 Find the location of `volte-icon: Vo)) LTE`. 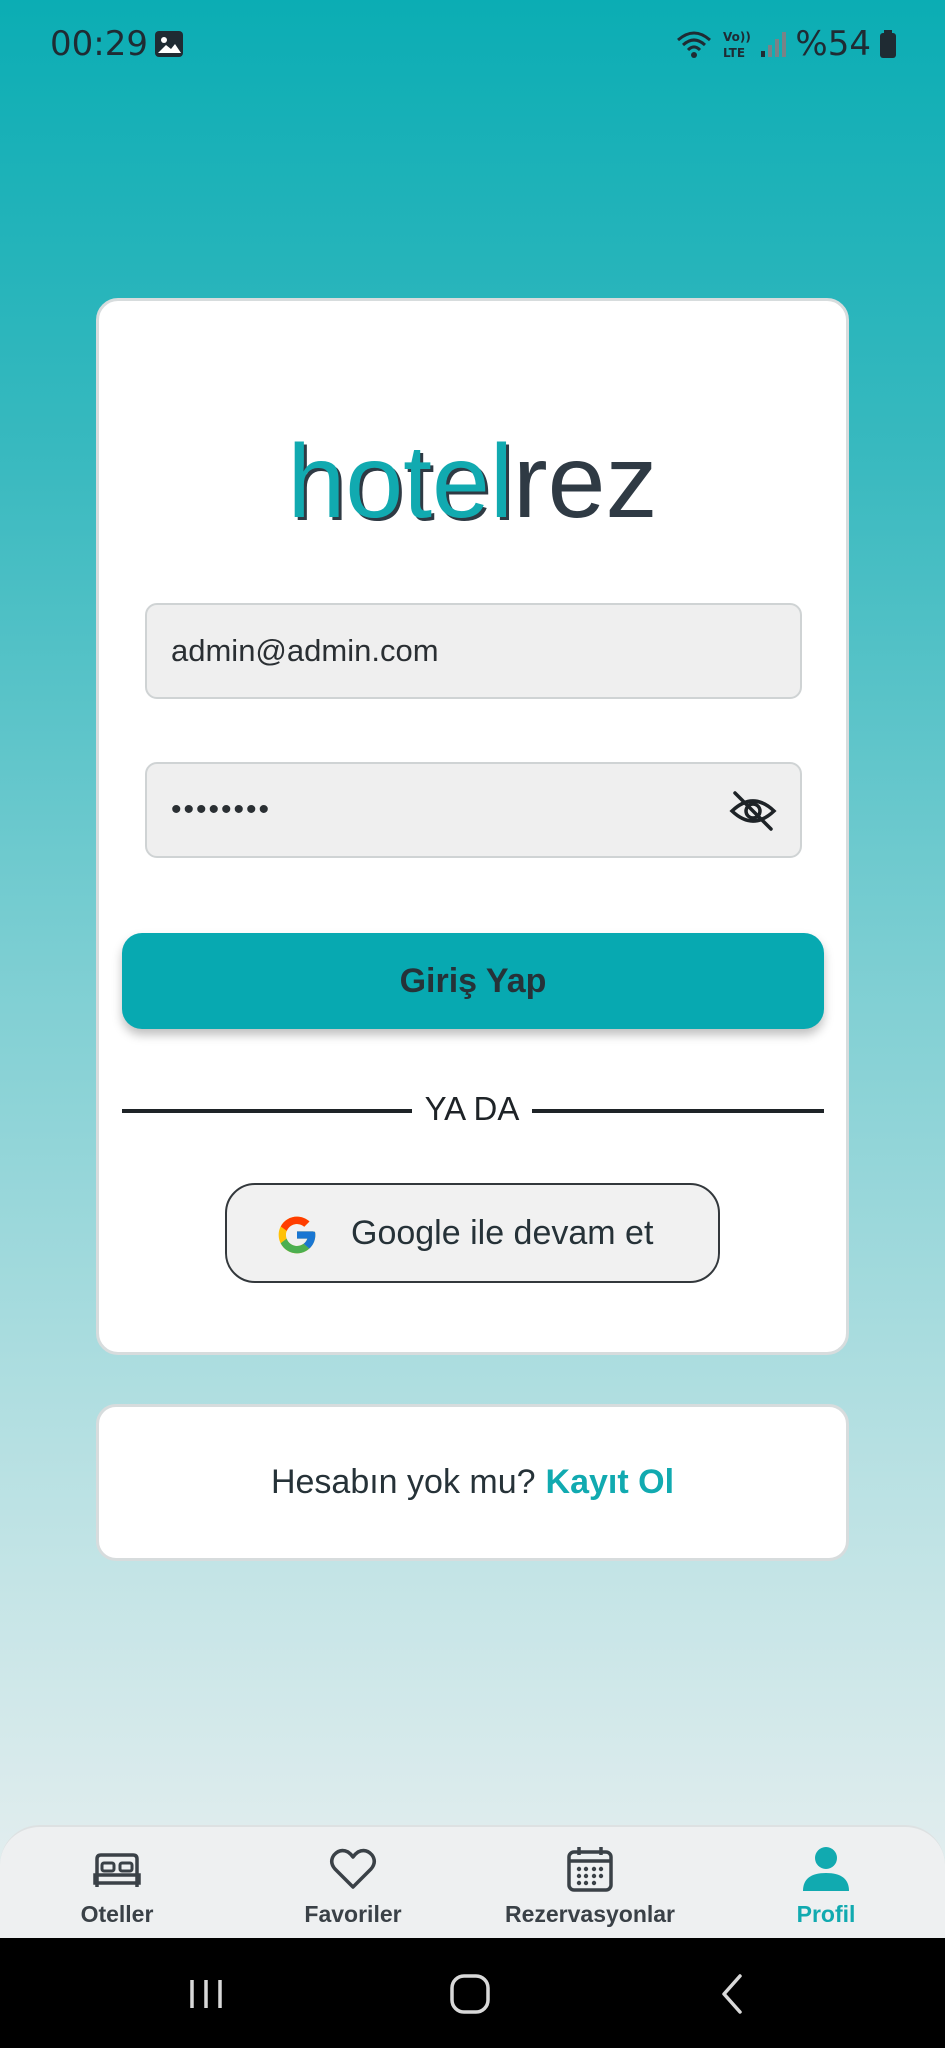

volte-icon: Vo)) LTE is located at coordinates (737, 45).